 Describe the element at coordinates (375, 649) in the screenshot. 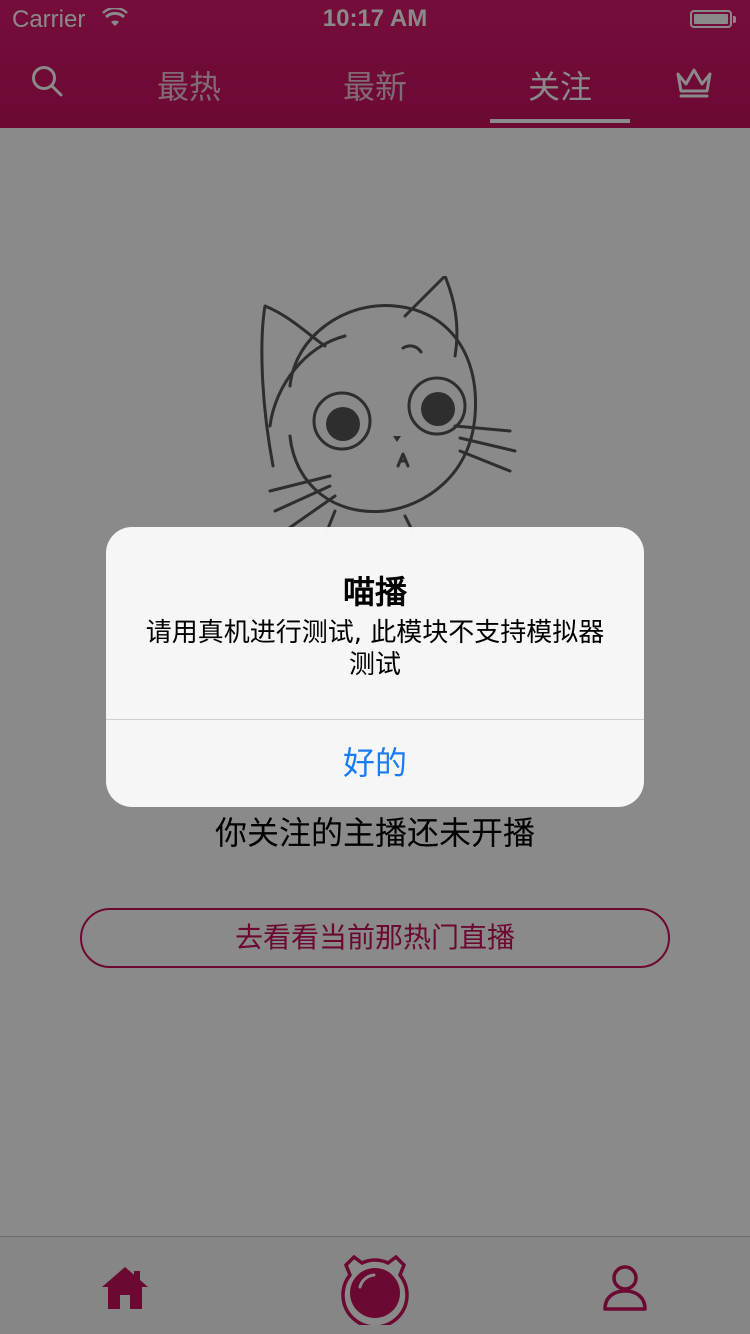

I see `alert-message: 请用真机进行测试, 此模块不支持模拟器测试` at that location.